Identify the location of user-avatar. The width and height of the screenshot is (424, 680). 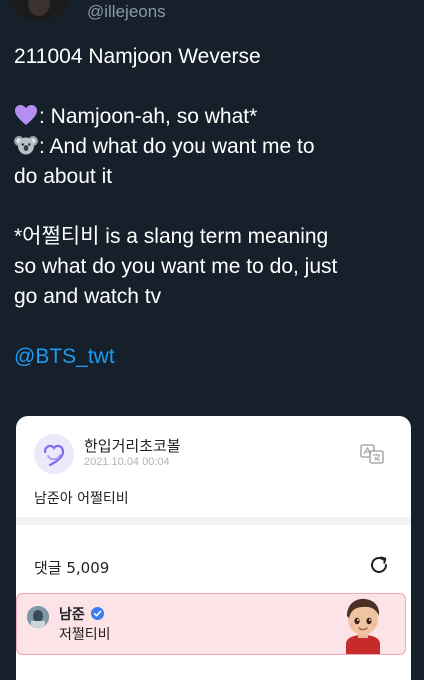
(39, 10).